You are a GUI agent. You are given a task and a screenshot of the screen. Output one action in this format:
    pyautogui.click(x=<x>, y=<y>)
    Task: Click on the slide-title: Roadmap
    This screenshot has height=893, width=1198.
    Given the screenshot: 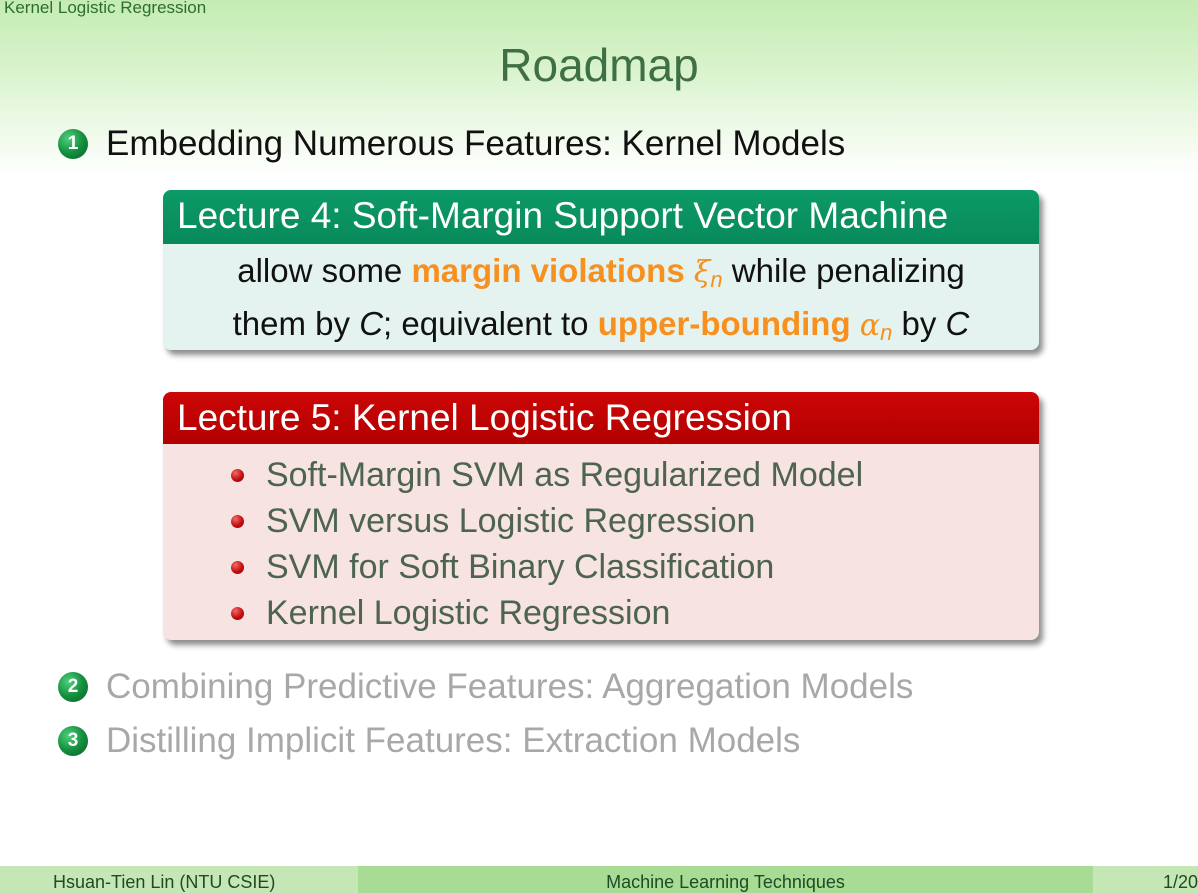 What is the action you would take?
    pyautogui.click(x=599, y=65)
    